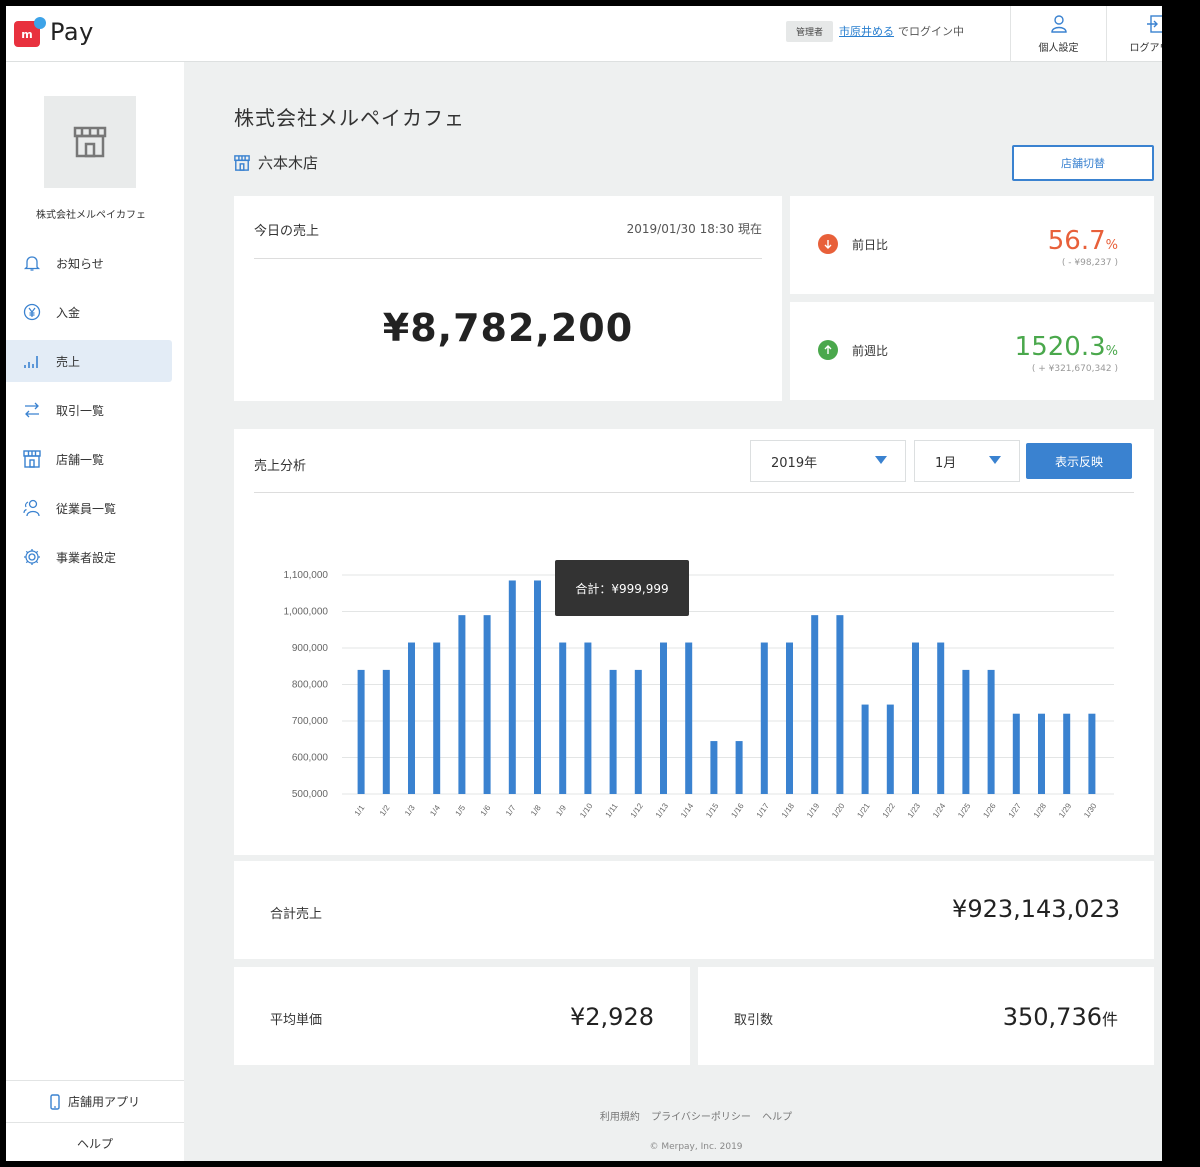  I want to click on sidebar-item-label: 取引一覧, so click(80, 410).